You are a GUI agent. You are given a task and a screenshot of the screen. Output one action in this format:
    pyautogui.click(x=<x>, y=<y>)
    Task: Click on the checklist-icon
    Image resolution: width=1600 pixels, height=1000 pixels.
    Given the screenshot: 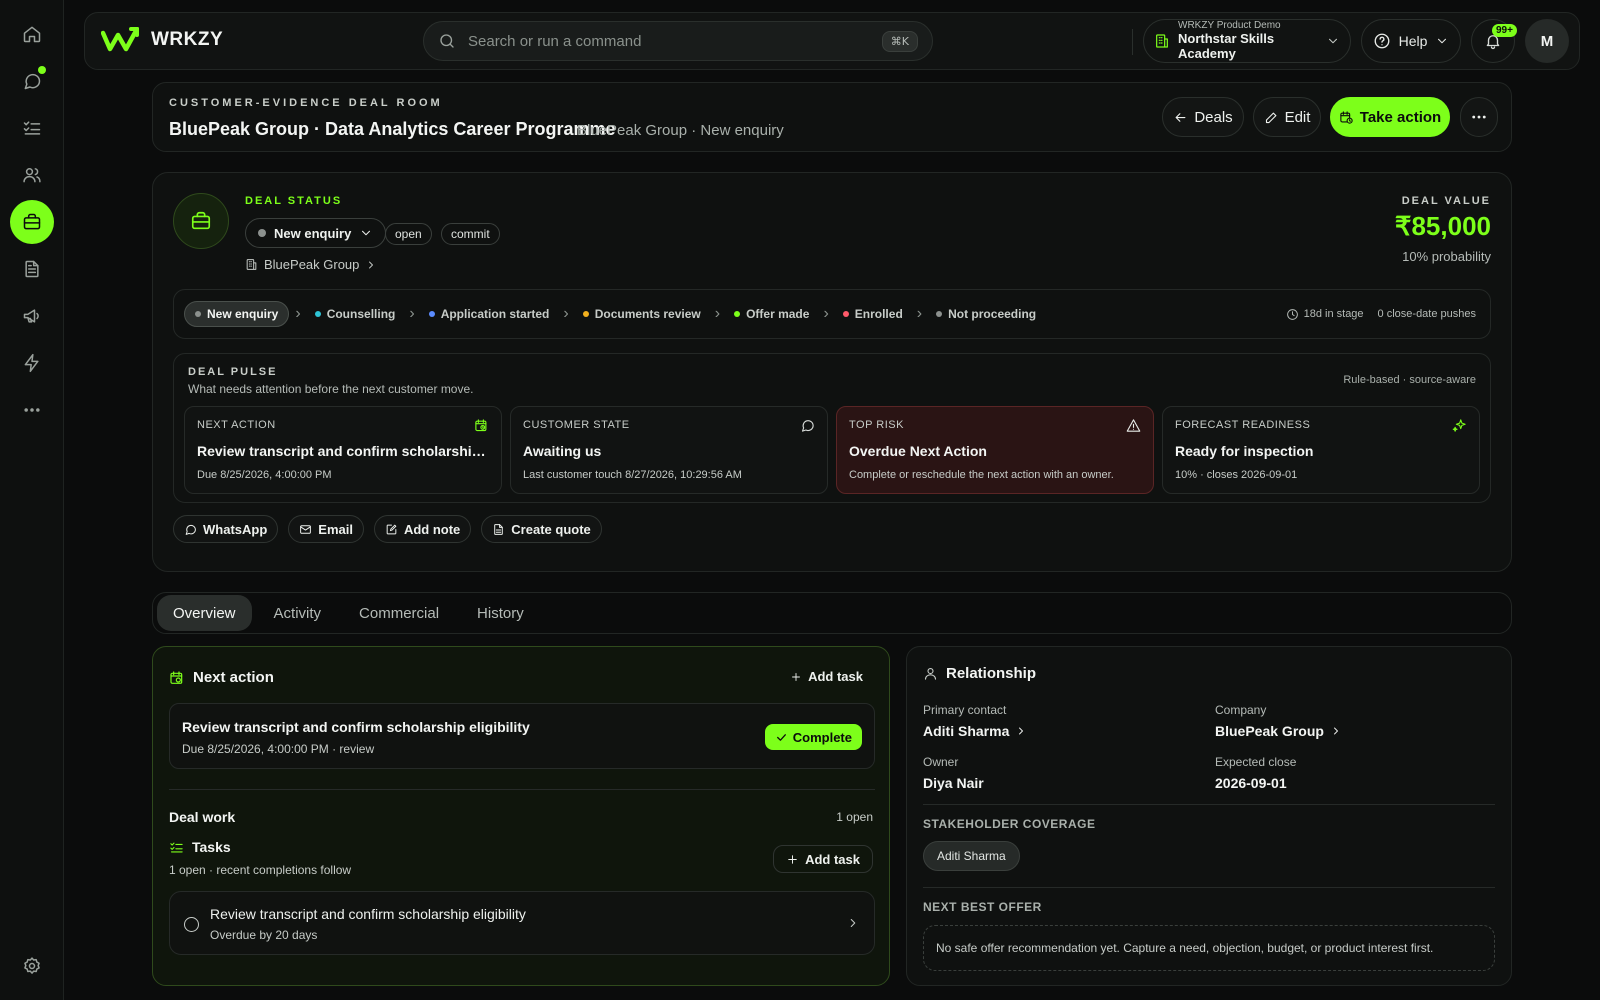 What is the action you would take?
    pyautogui.click(x=176, y=847)
    